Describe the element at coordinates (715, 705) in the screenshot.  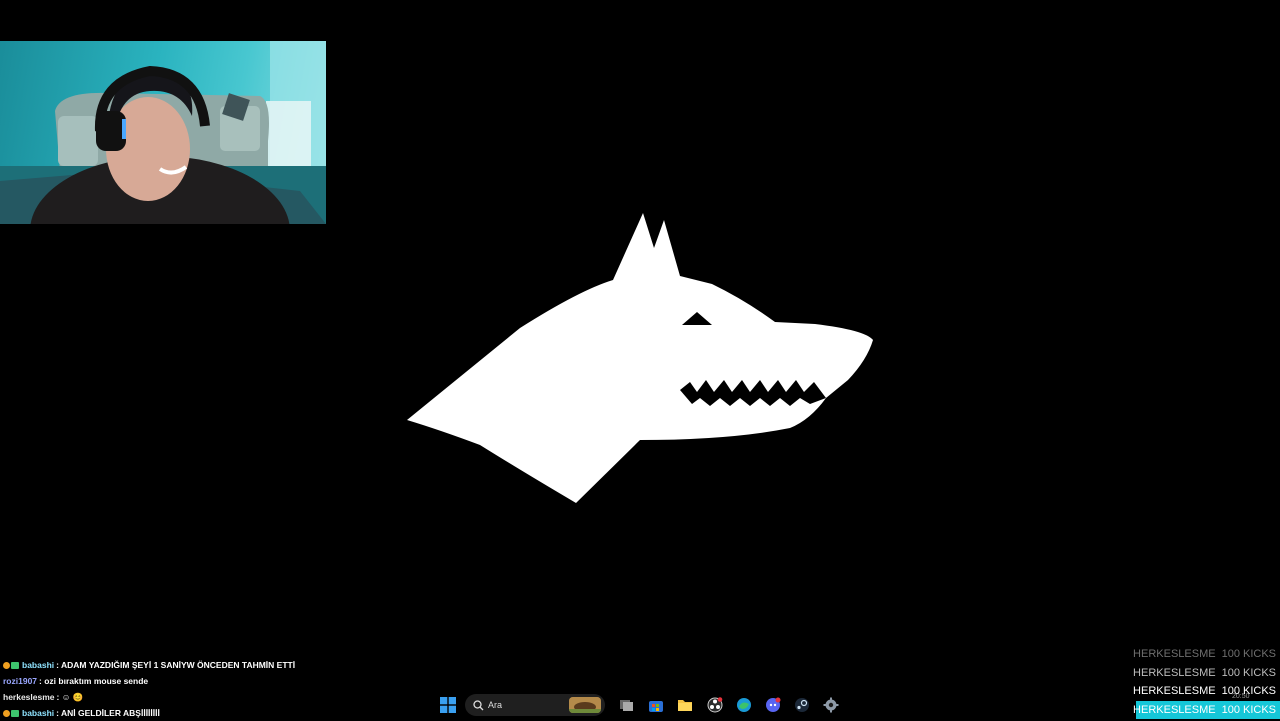
I see `obs-icon` at that location.